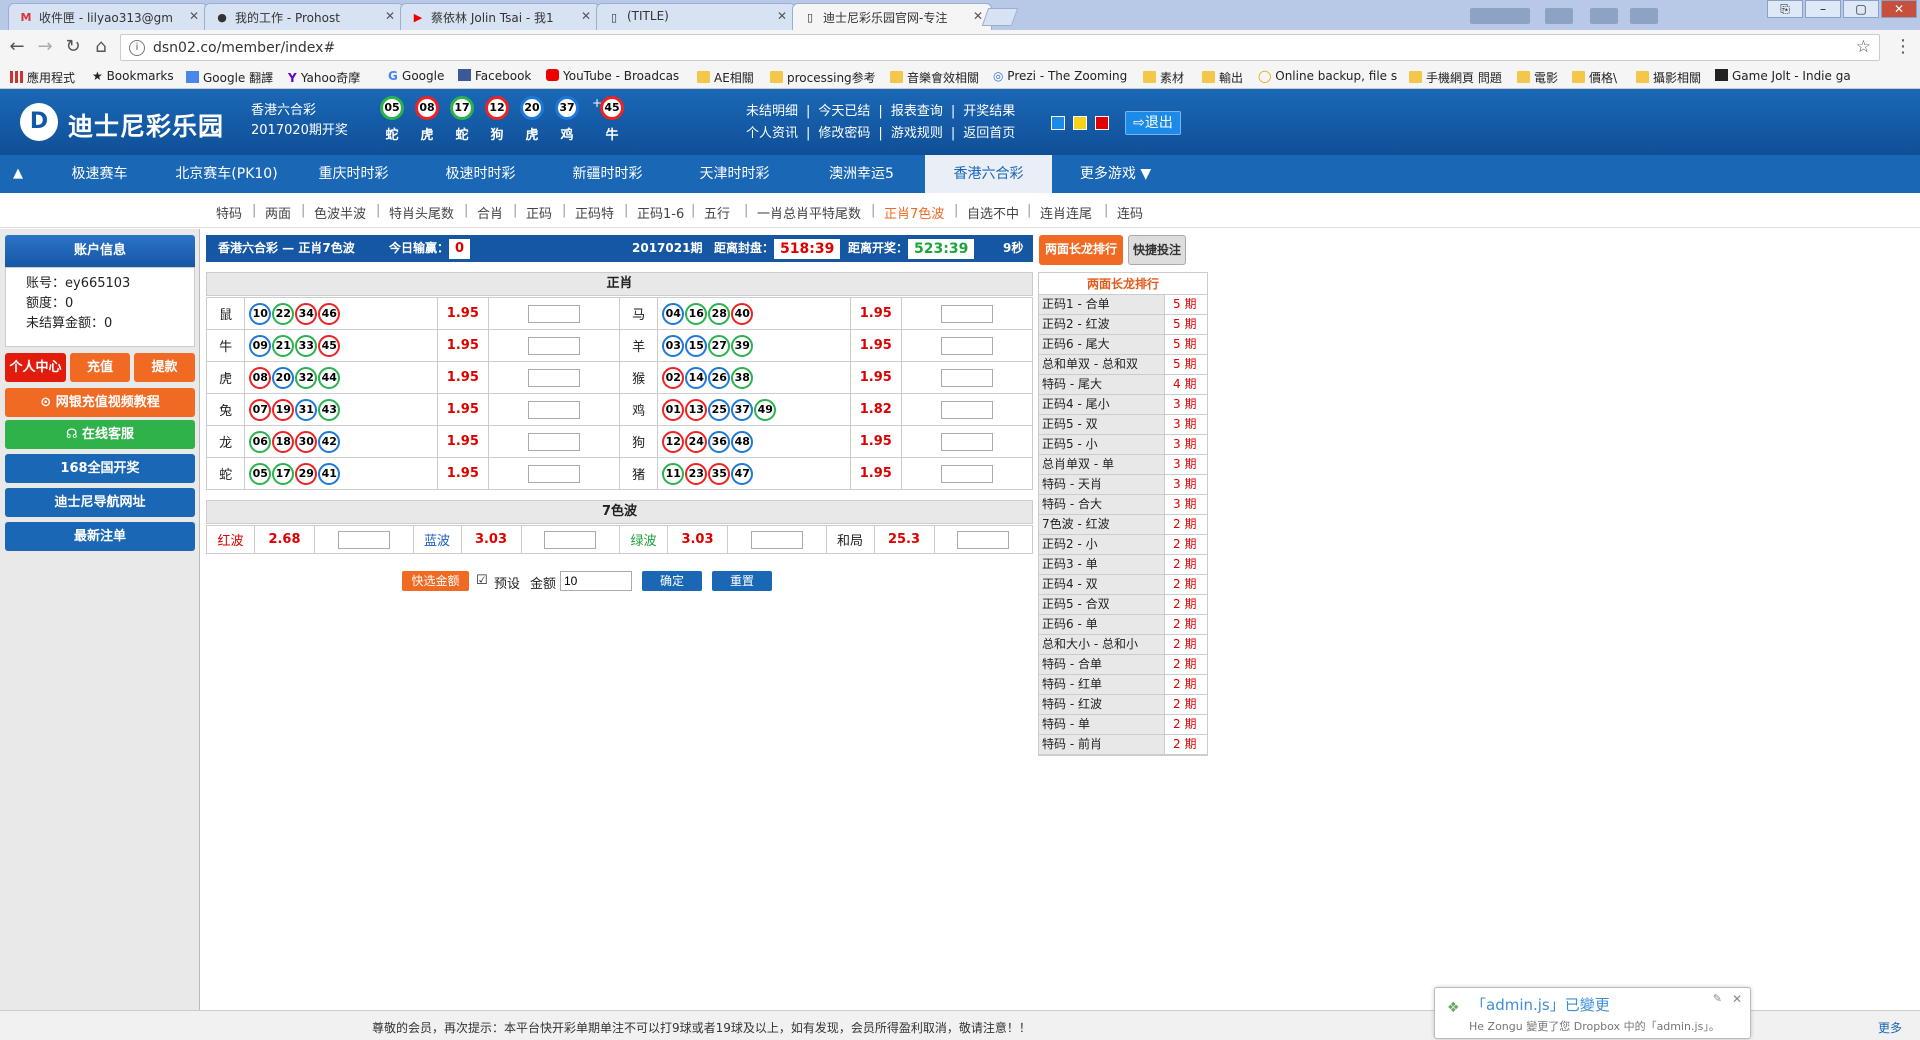 Image resolution: width=1920 pixels, height=1040 pixels. I want to click on bookmark-sound: 音樂會效相關, so click(934, 77).